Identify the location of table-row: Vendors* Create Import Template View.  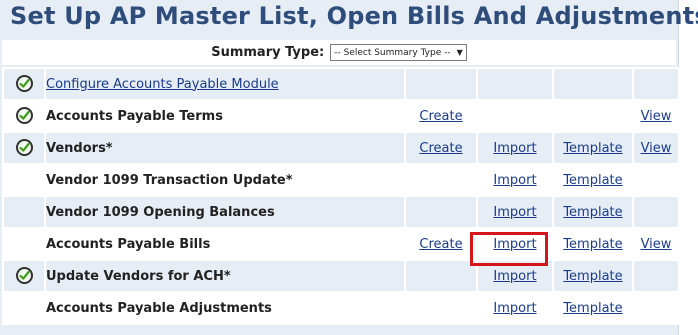
(341, 148).